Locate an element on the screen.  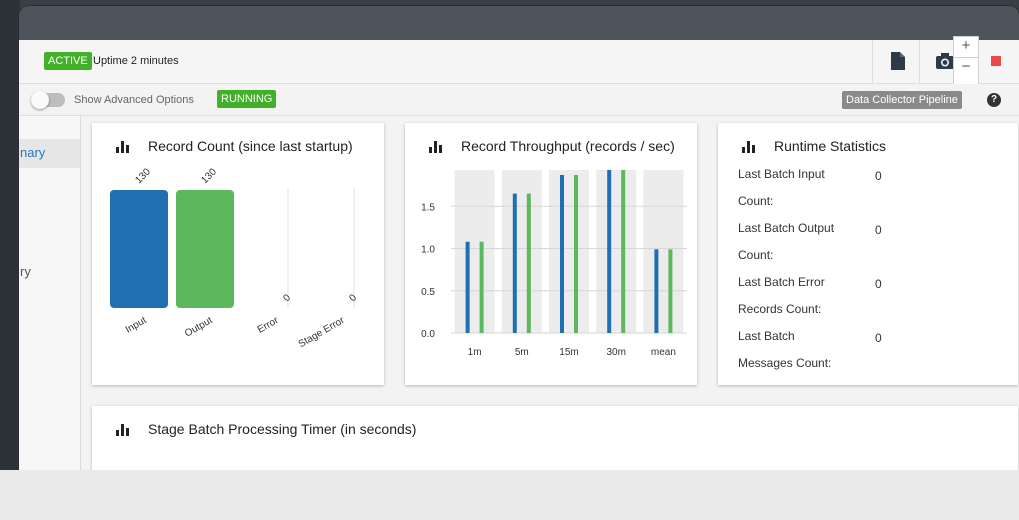
sidebar-item-label: nary is located at coordinates (33, 152).